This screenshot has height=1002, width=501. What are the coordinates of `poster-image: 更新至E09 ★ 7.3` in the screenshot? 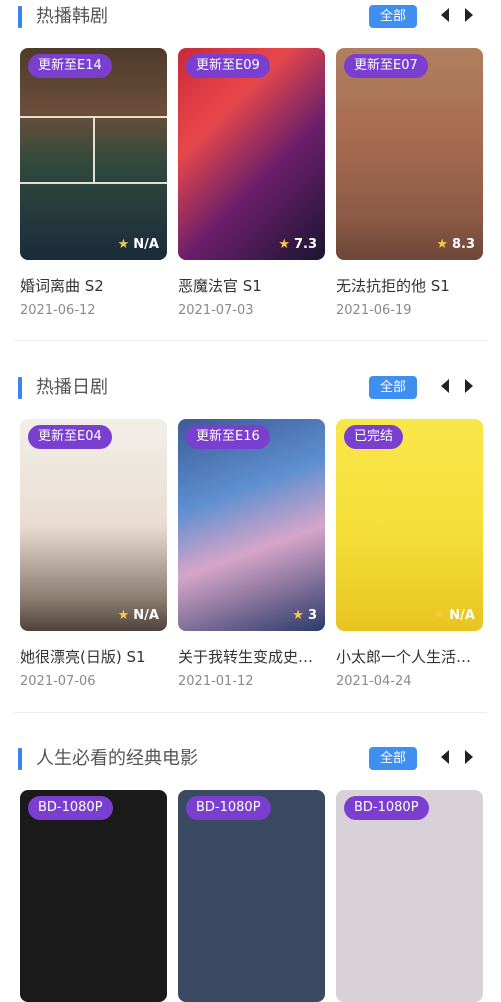 It's located at (251, 154).